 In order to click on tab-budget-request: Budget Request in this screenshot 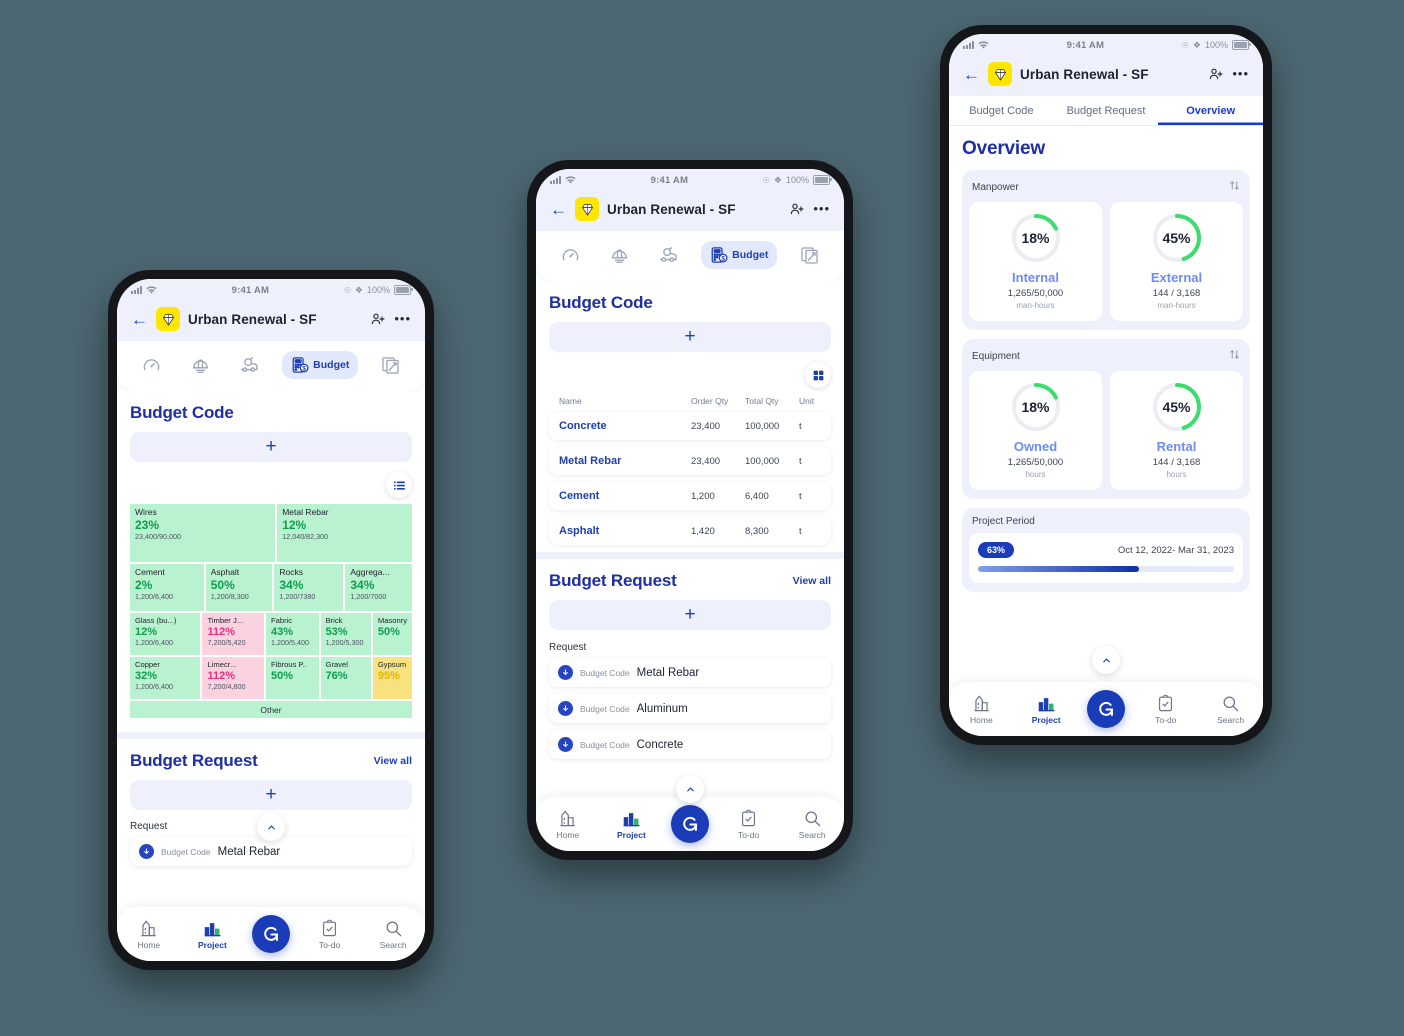, I will do `click(1106, 110)`.